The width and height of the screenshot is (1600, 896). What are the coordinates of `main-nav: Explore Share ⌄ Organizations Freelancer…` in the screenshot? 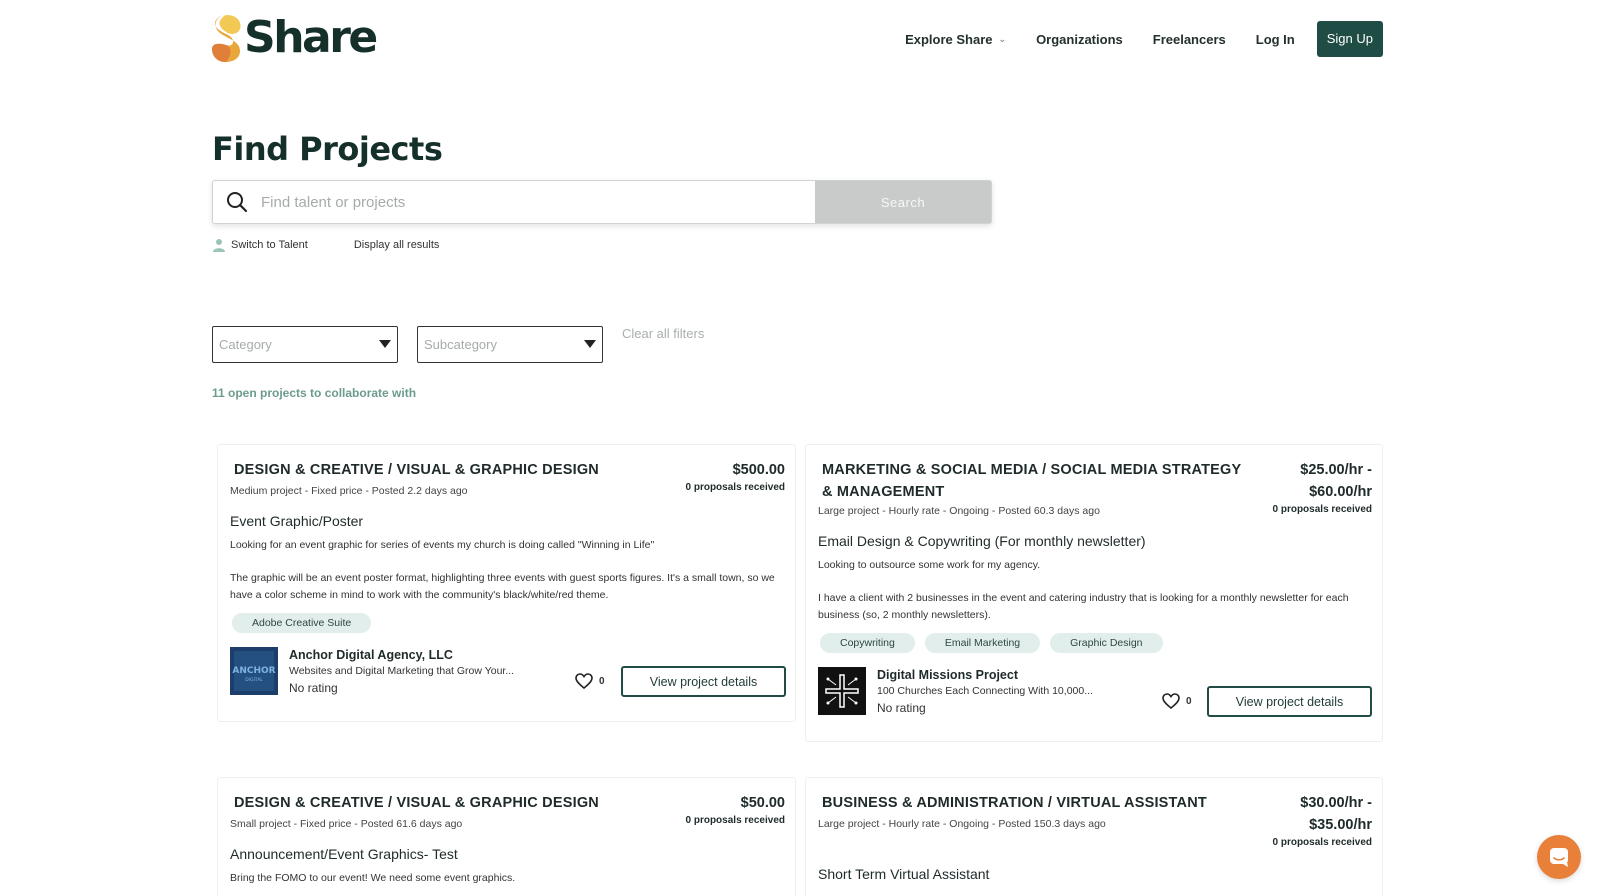 It's located at (1129, 39).